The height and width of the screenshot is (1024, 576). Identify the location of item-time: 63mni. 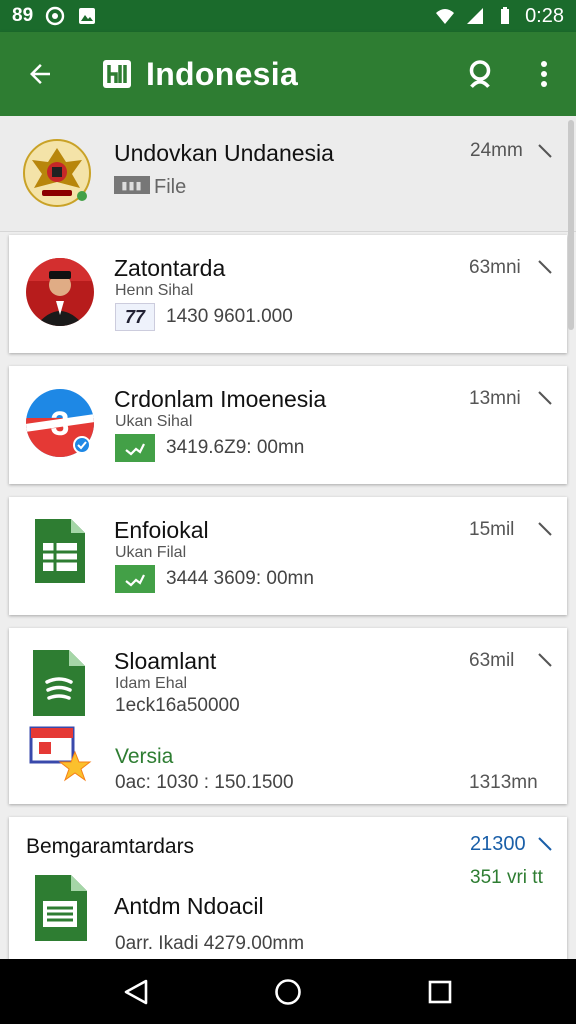
(495, 267).